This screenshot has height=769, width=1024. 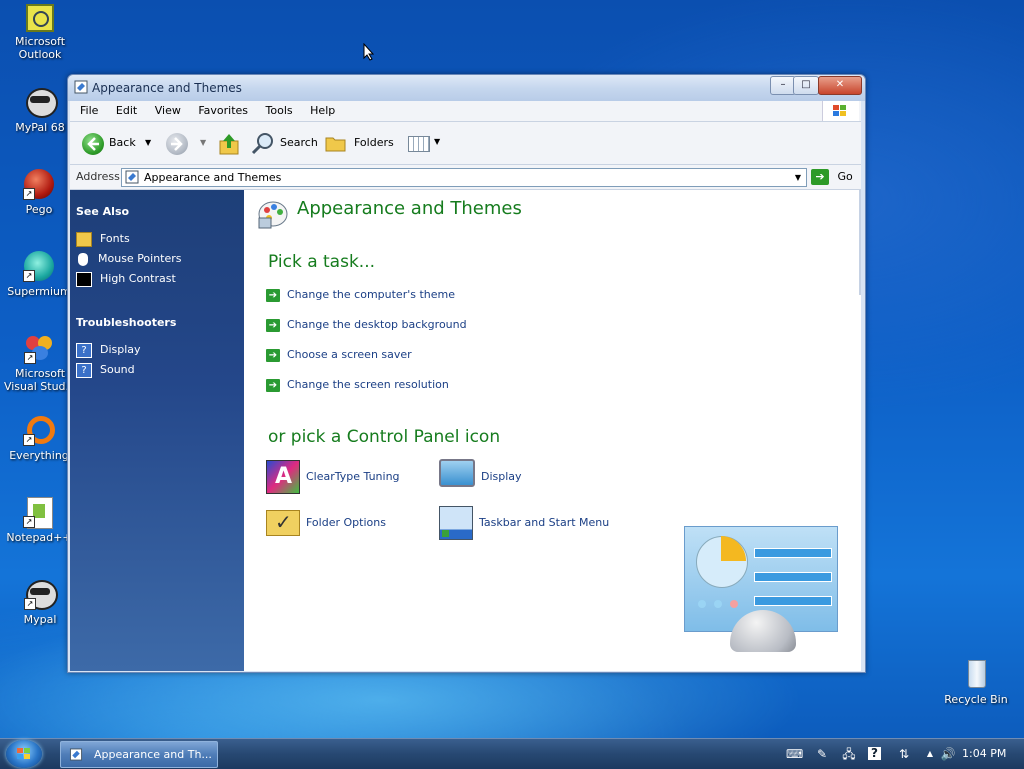 I want to click on sidebar-item-high-contrast: High Contrast, so click(x=126, y=279).